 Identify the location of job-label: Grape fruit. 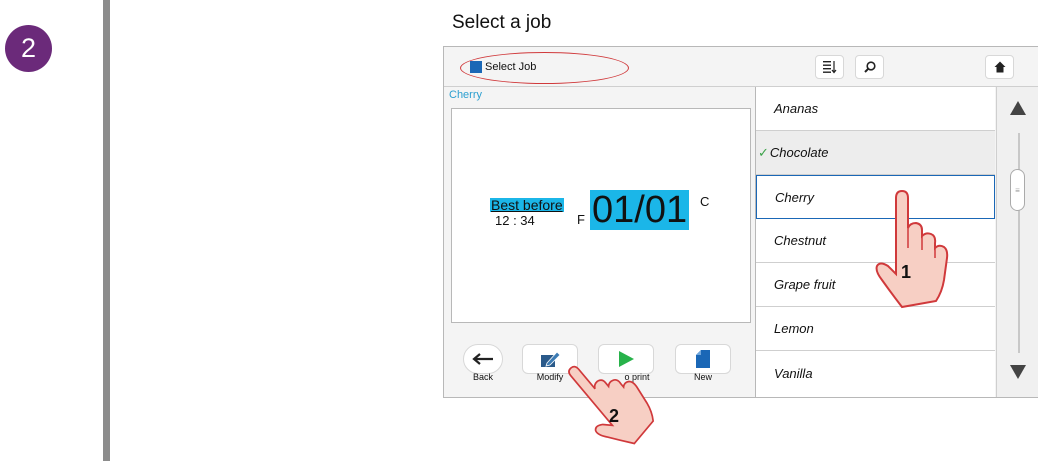
(805, 284).